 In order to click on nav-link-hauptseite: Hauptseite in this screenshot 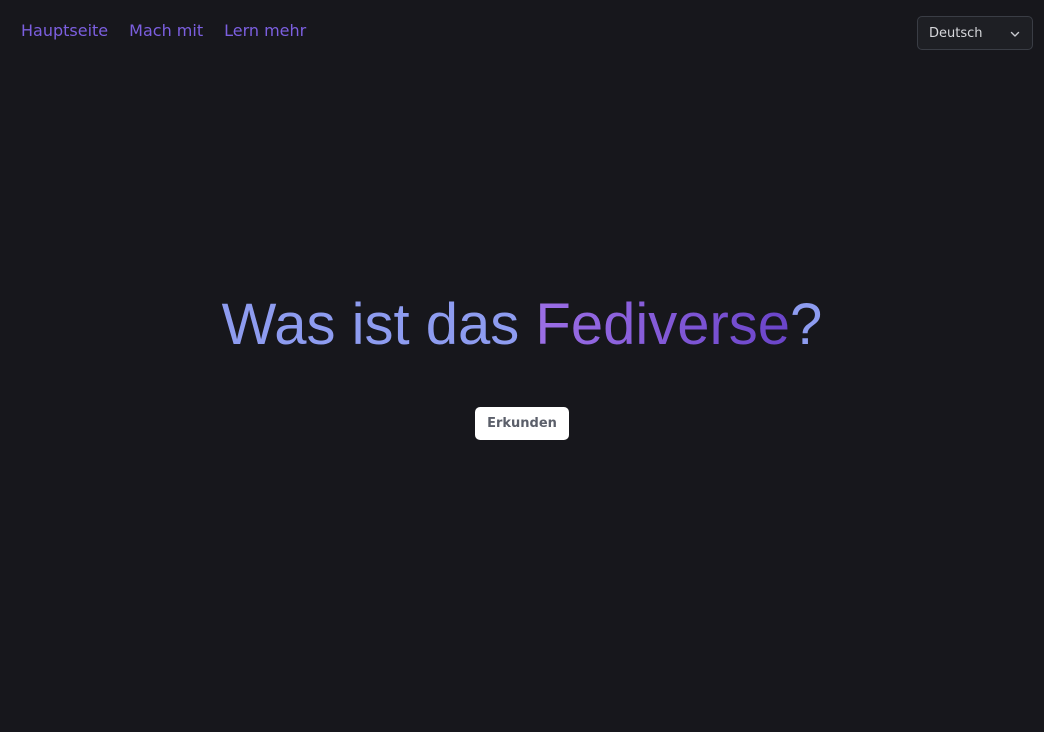, I will do `click(64, 31)`.